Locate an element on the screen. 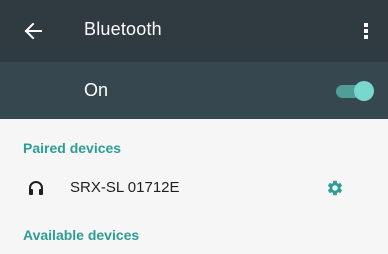 This screenshot has height=254, width=388. device-name: SRX-SL 01712E is located at coordinates (125, 187).